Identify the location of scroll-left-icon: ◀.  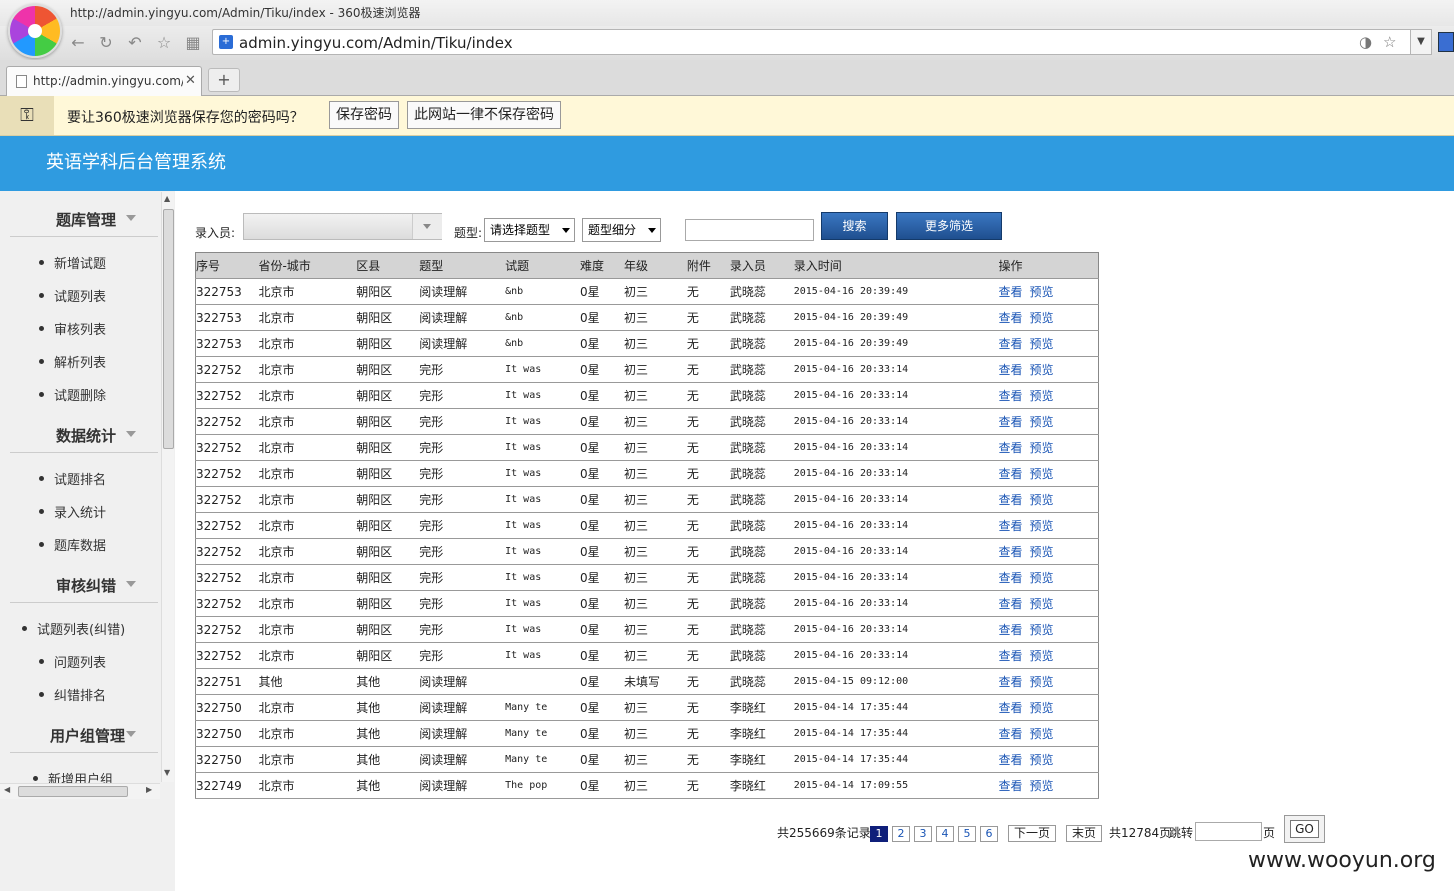
(7, 789).